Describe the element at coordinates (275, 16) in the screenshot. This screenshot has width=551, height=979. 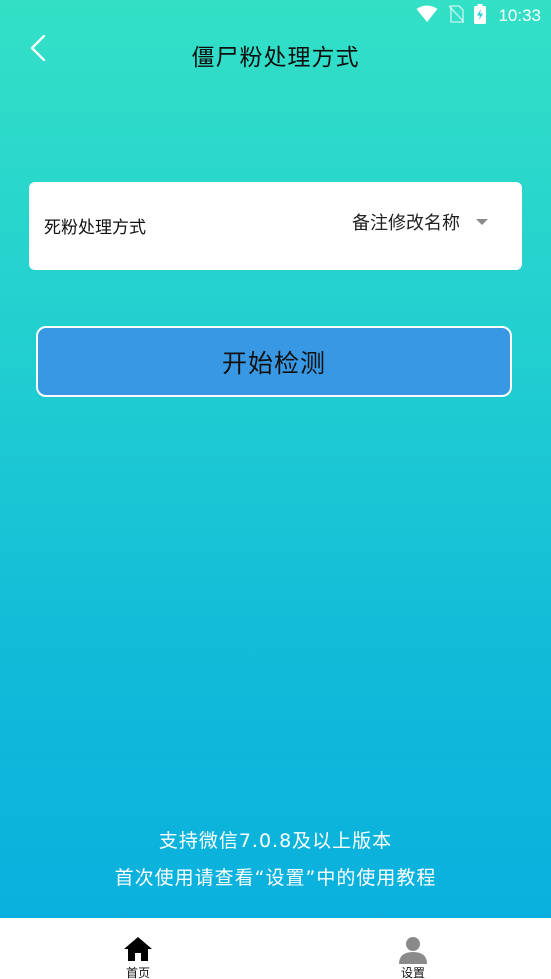
I see `status-bar: 10:33` at that location.